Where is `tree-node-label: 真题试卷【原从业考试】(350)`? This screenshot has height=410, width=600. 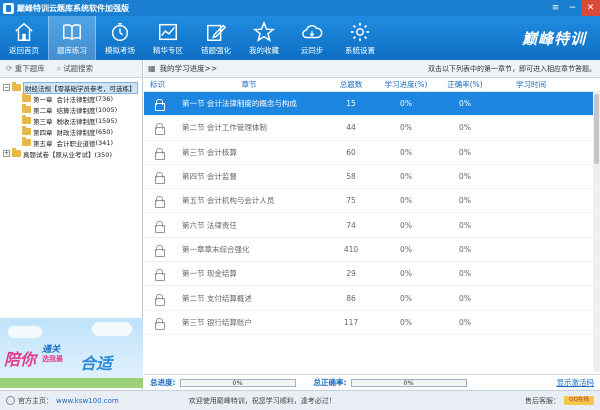
tree-node-label: 真题试卷【原从业考试】(350) is located at coordinates (67, 154).